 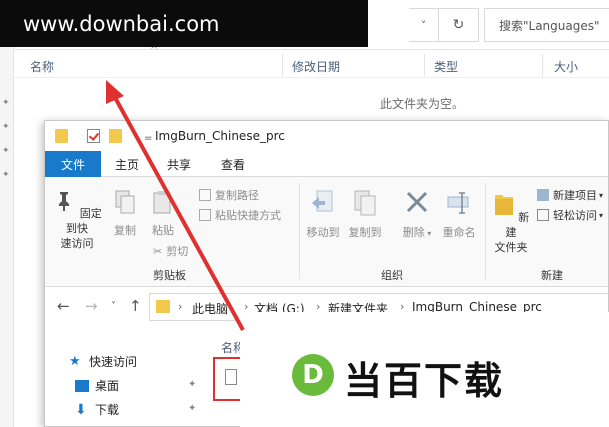 I want to click on paste-label: 粘贴, so click(x=163, y=230).